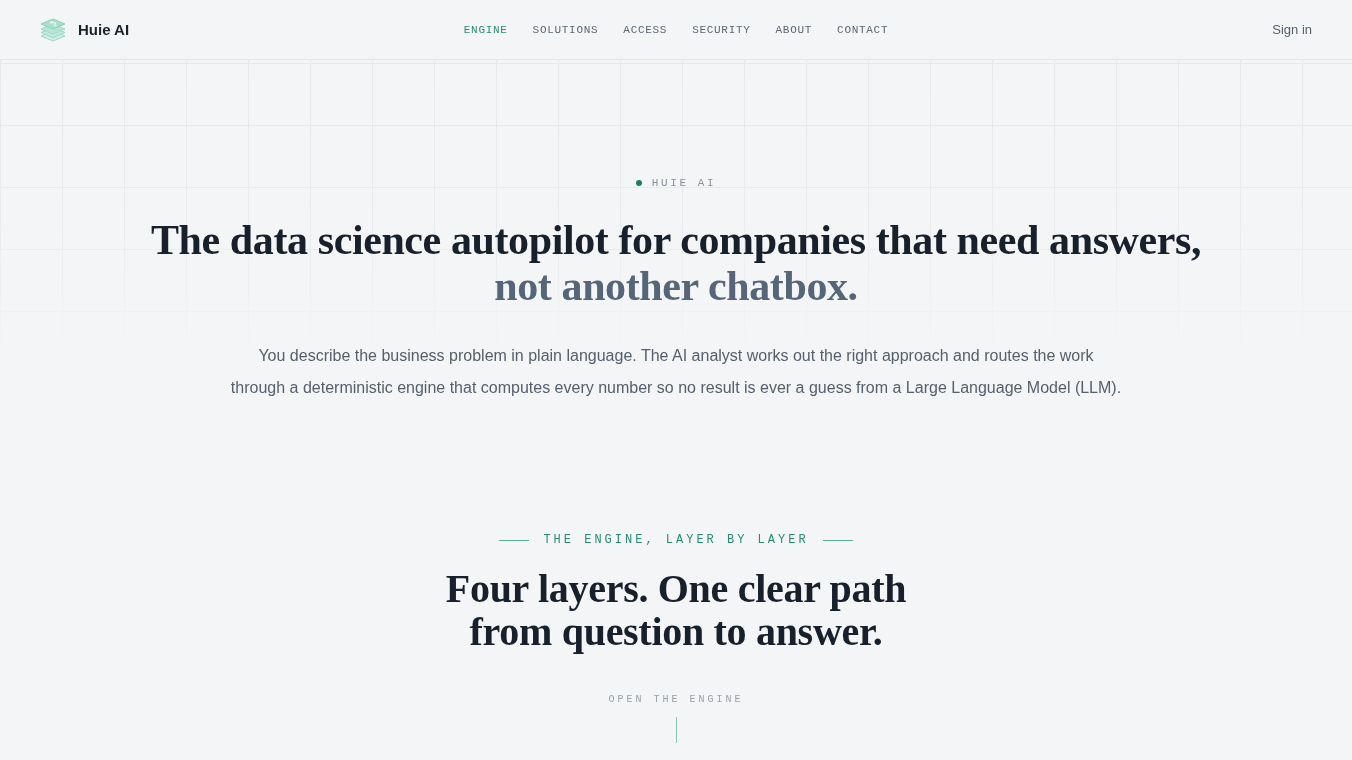  What do you see at coordinates (684, 183) in the screenshot?
I see `hero-eyebrow: HUIE AI` at bounding box center [684, 183].